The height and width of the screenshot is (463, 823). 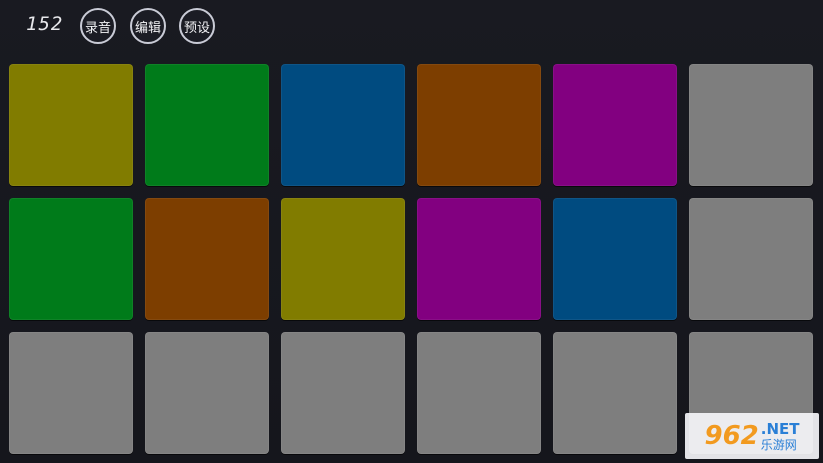 I want to click on pad-r3-c3, so click(x=343, y=393).